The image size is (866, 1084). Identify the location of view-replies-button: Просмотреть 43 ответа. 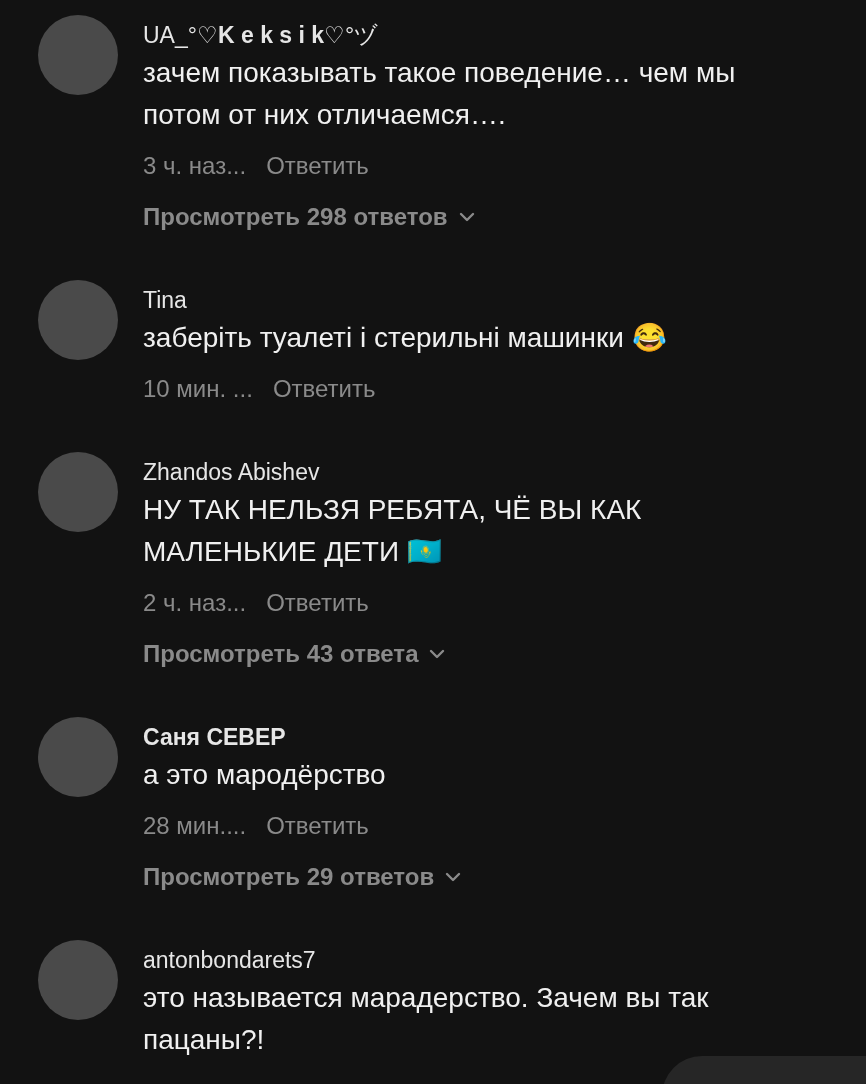
(295, 654).